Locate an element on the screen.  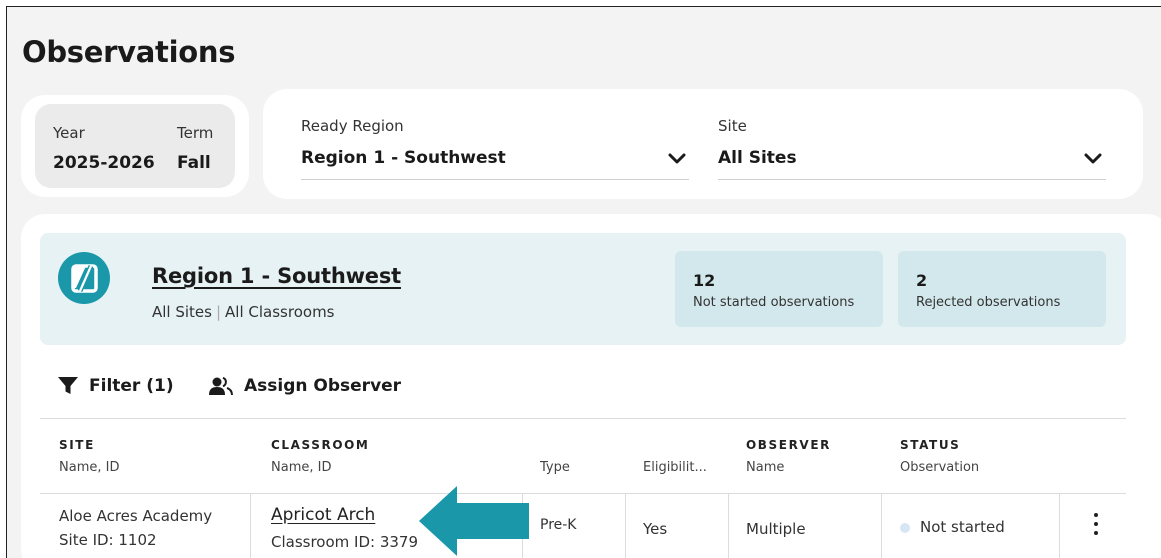
term-value: Fall is located at coordinates (194, 163).